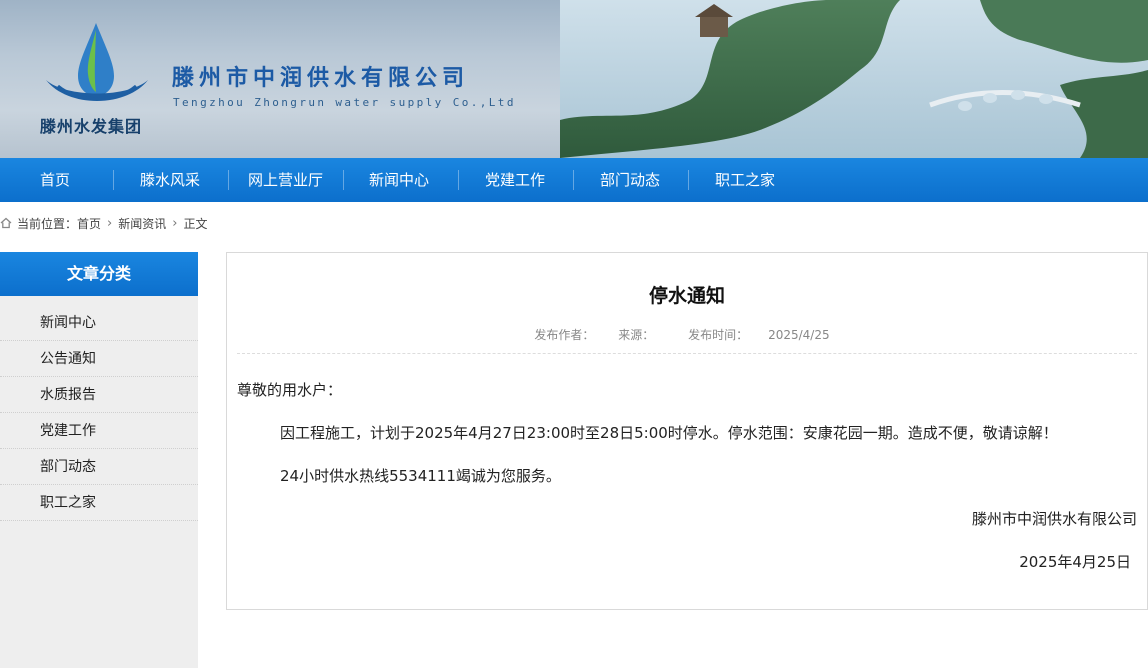  Describe the element at coordinates (564, 335) in the screenshot. I see `meta-author-label: 发布作者：` at that location.